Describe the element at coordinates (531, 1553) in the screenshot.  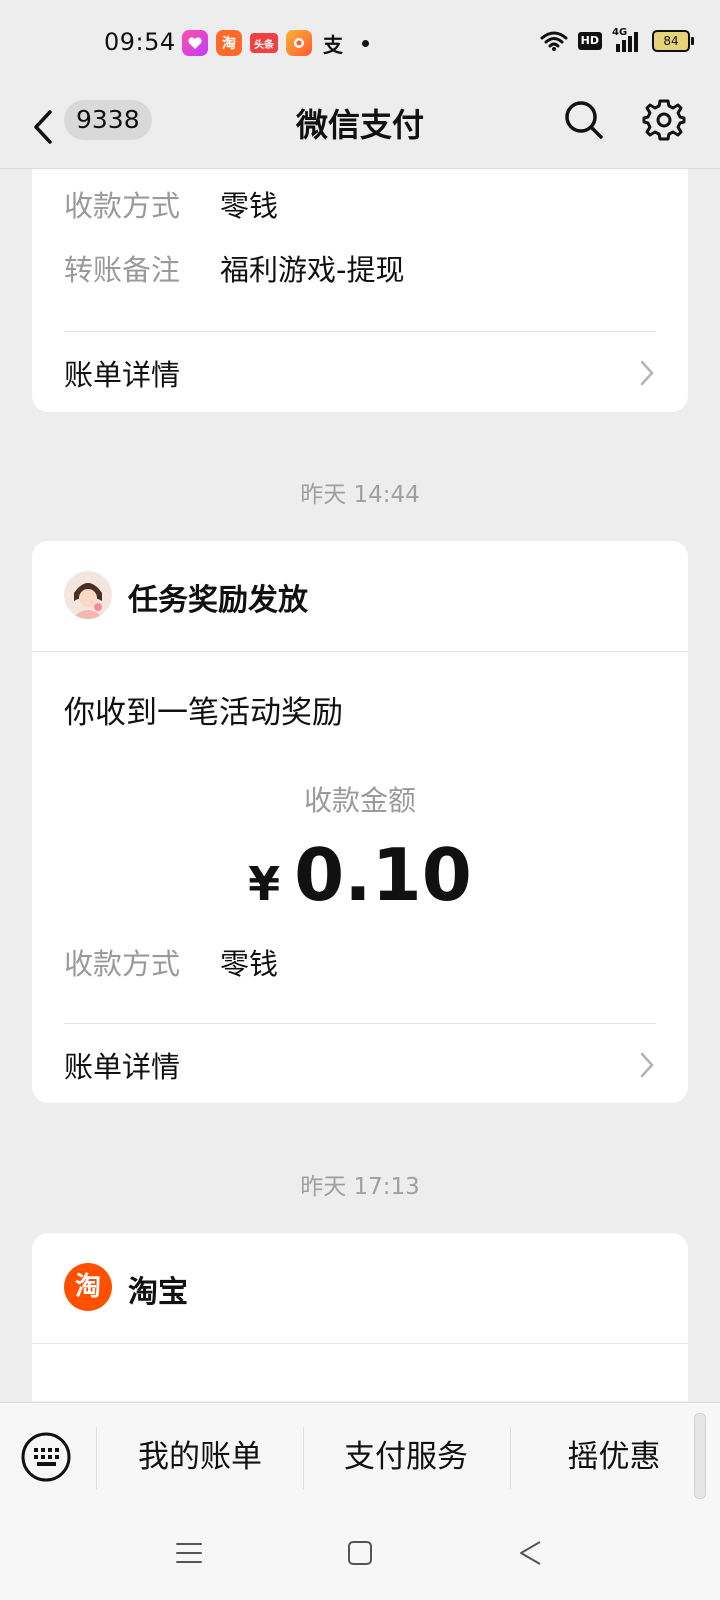
I see `back-triangle-icon` at that location.